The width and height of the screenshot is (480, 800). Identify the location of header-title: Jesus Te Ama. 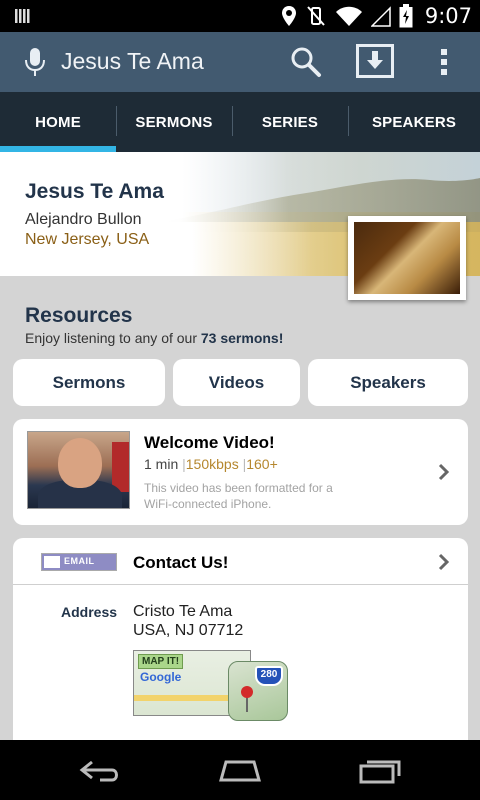
(94, 191).